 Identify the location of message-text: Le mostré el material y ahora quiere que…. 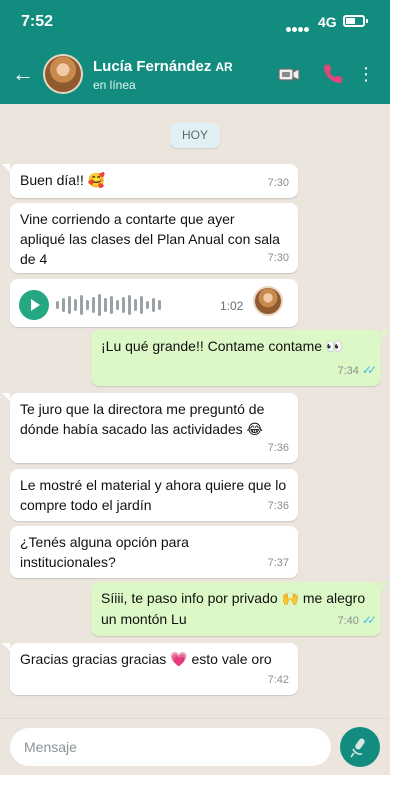
(153, 495).